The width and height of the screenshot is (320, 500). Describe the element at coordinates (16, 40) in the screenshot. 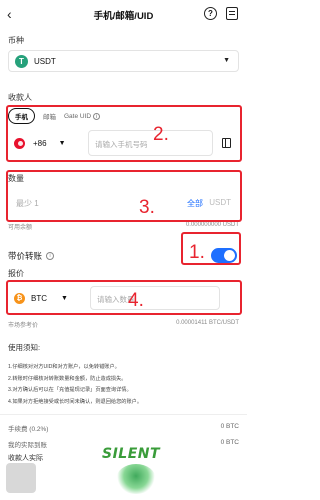

I see `currency-label: 币种` at that location.